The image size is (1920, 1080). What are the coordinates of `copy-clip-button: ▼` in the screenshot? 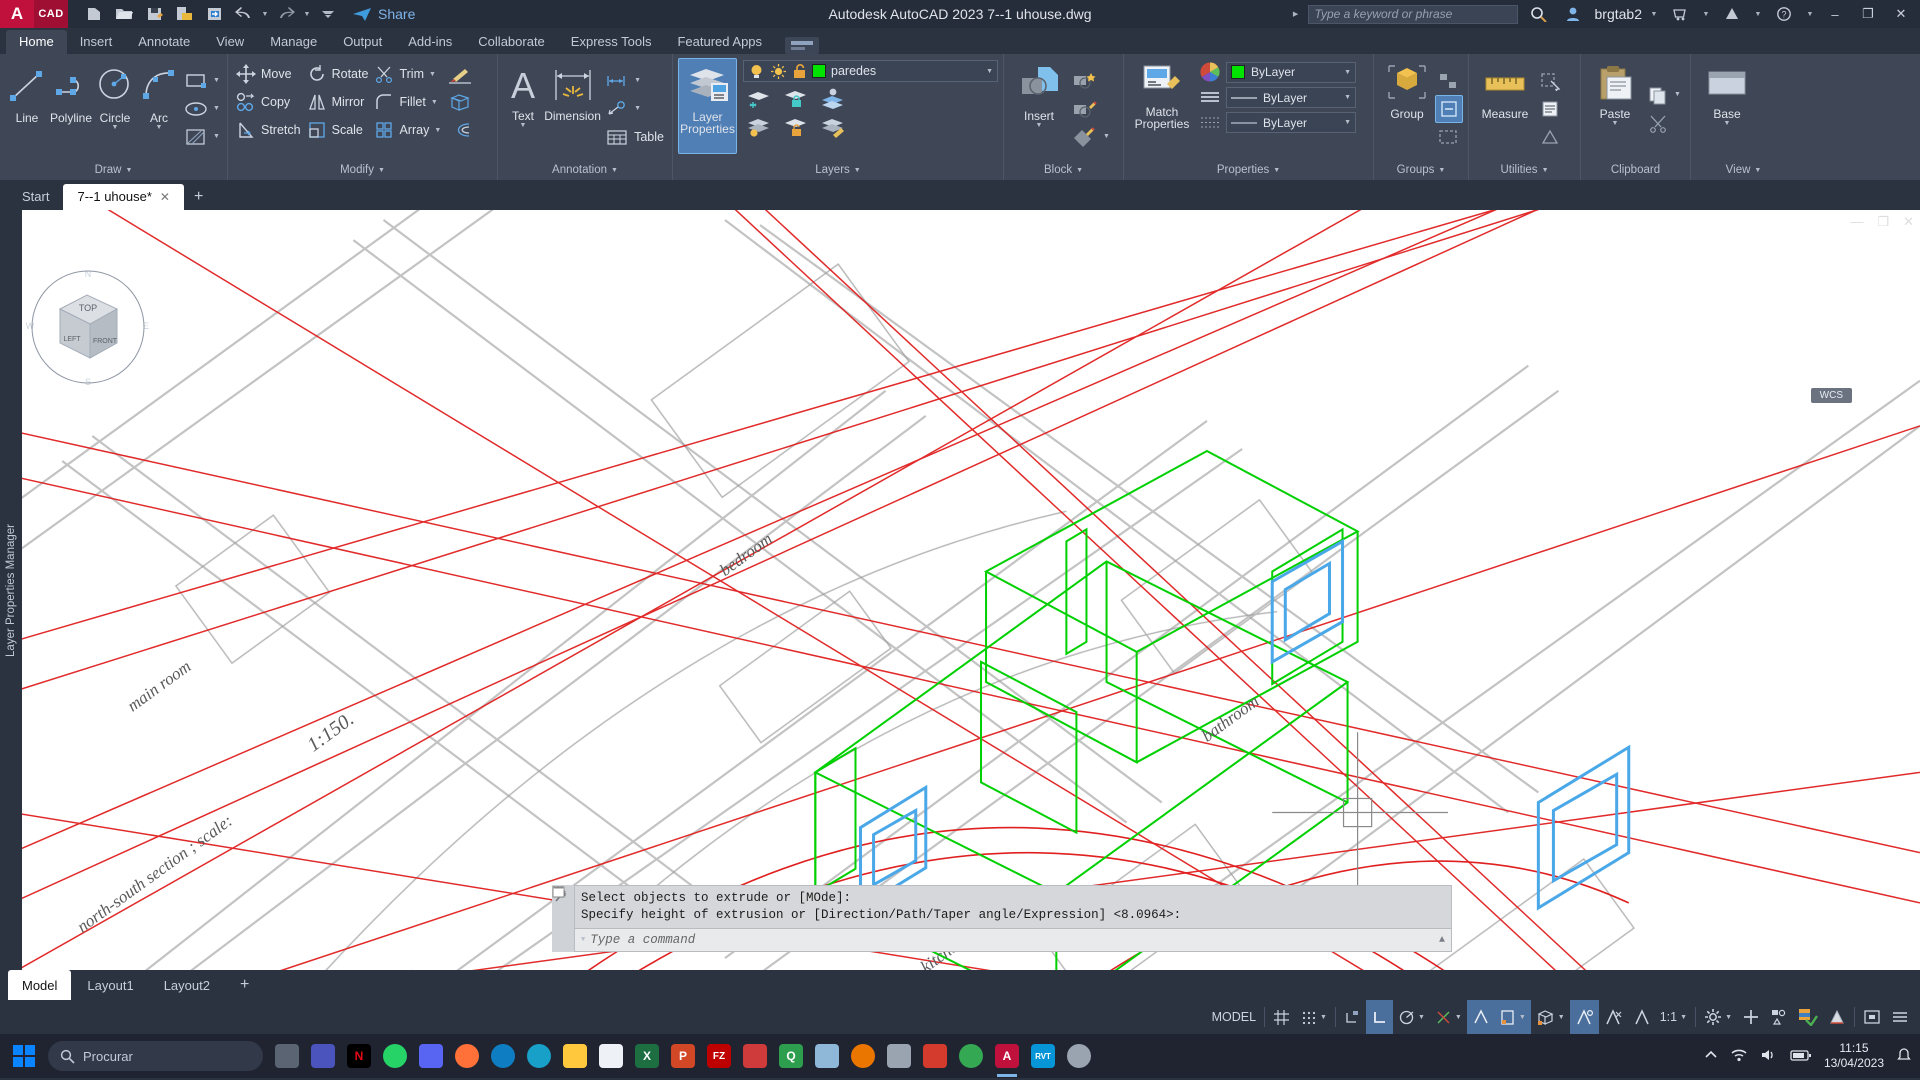 It's located at (1664, 95).